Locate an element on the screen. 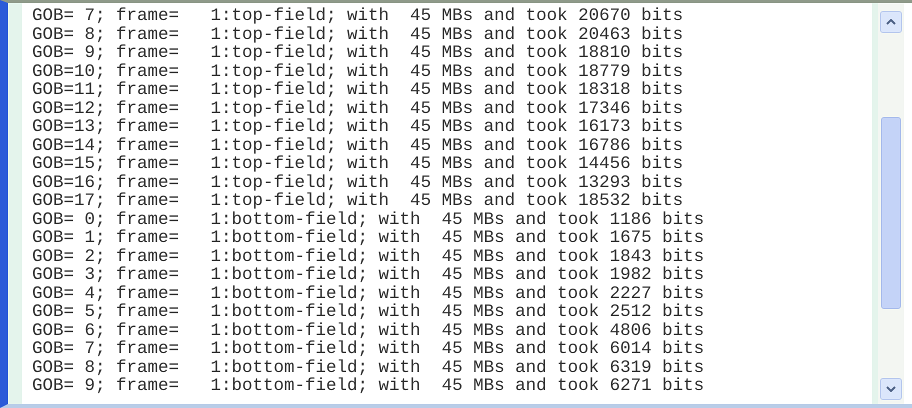 The image size is (912, 408). chevron-up-icon is located at coordinates (891, 22).